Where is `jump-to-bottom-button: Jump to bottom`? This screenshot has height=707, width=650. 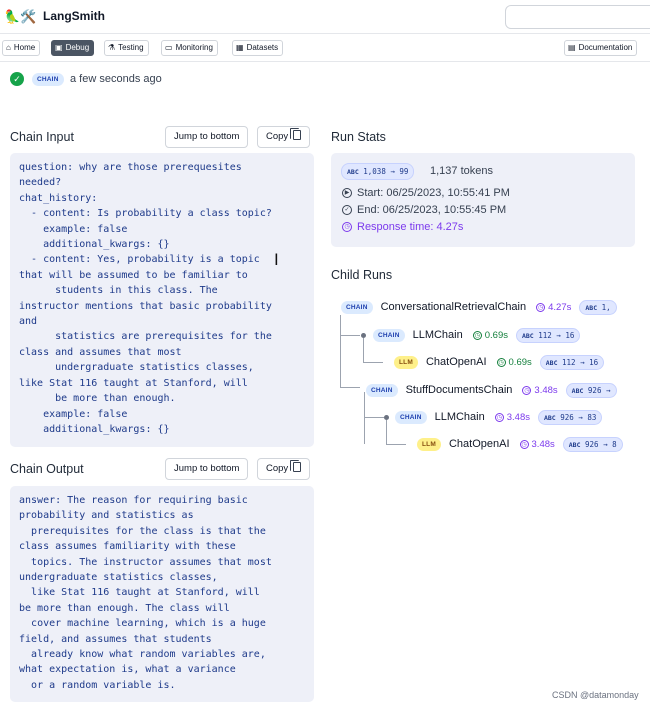
jump-to-bottom-button: Jump to bottom is located at coordinates (207, 137).